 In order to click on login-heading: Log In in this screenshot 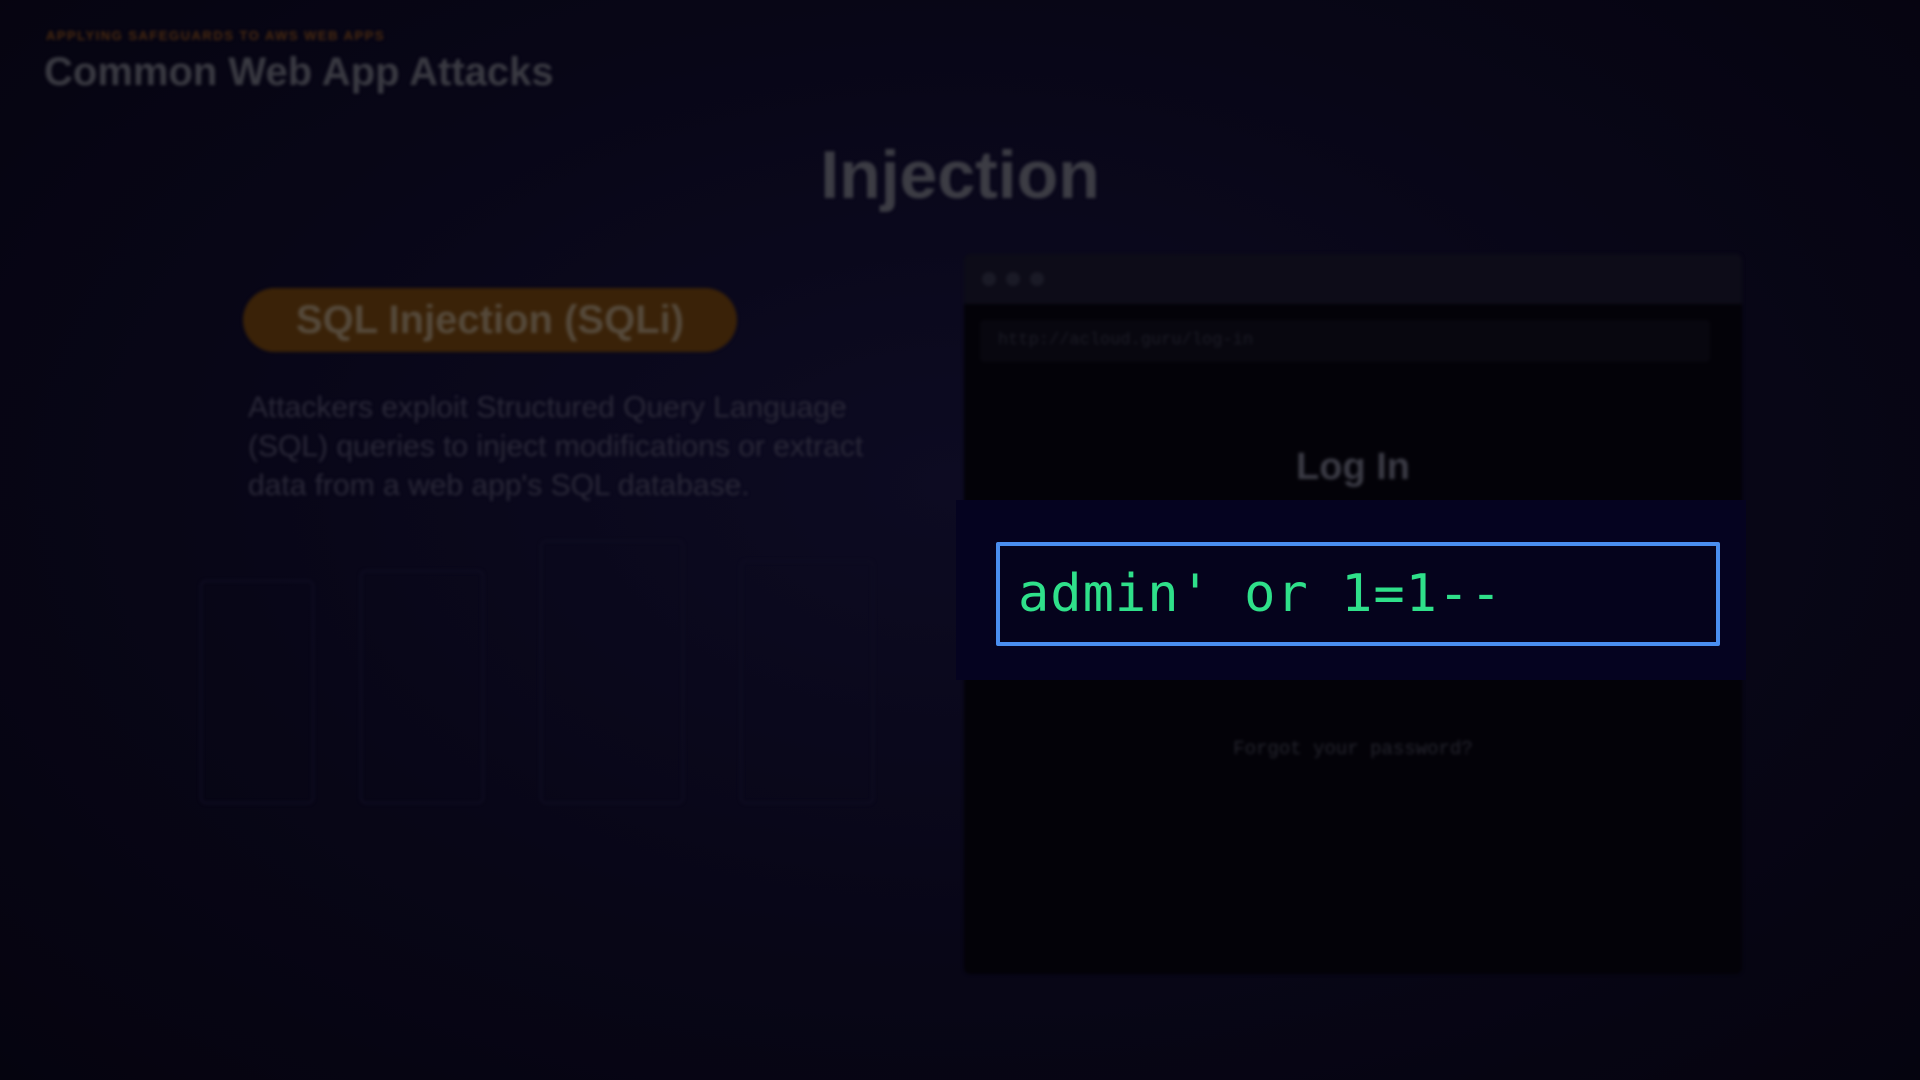, I will do `click(1353, 467)`.